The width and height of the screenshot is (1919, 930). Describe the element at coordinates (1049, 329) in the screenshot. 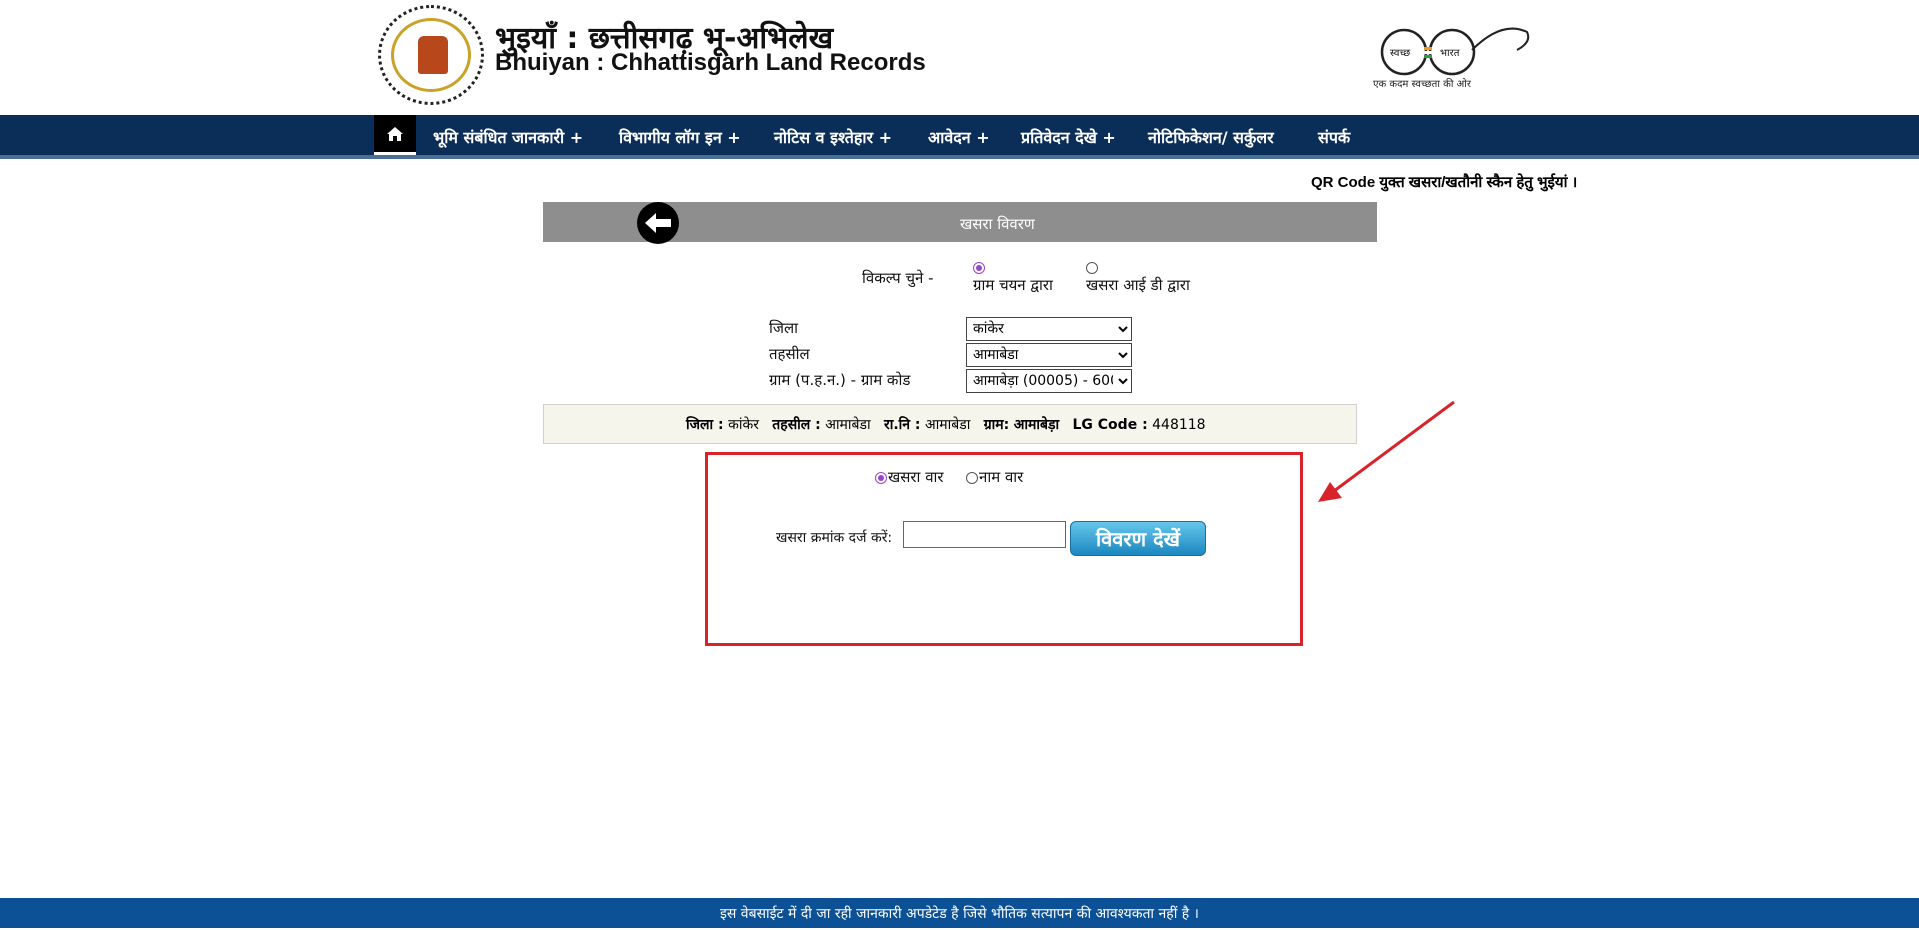

I see `district-select: कांकेर` at that location.